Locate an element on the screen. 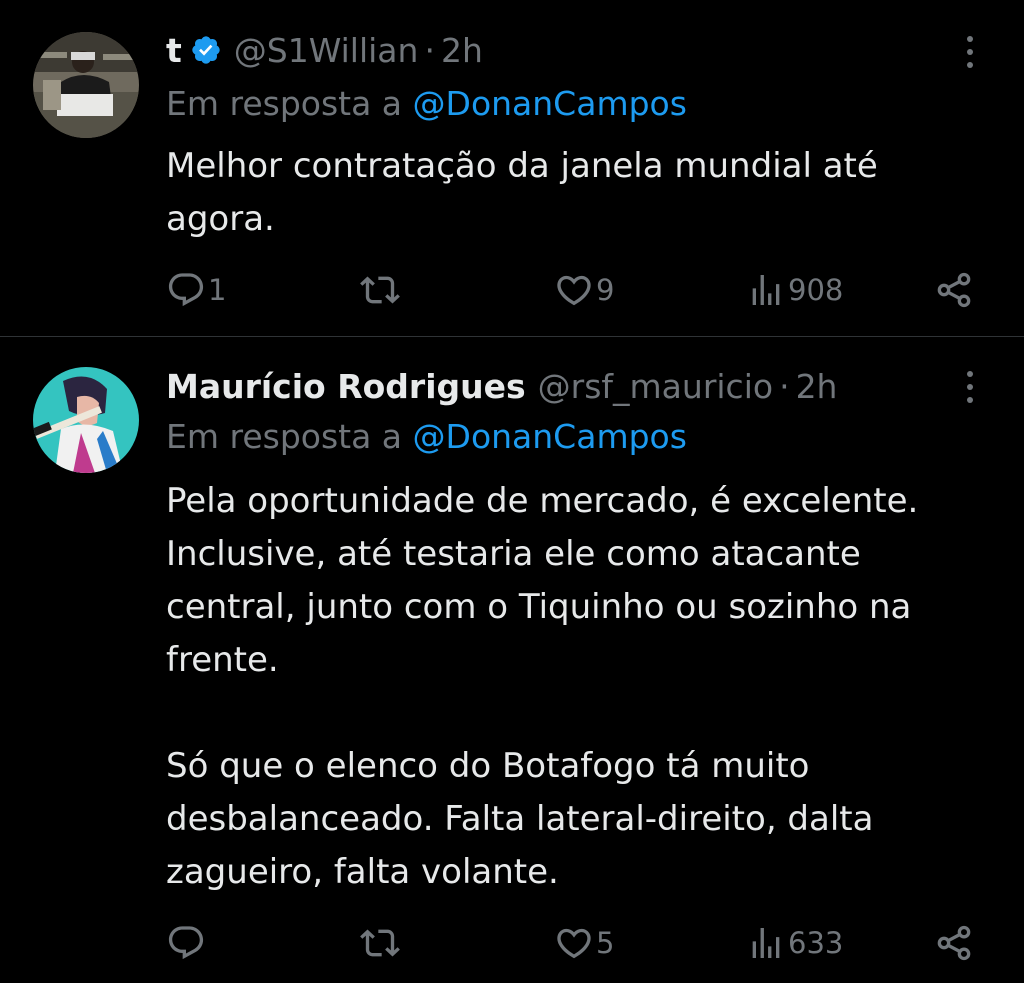  like-button: 5 is located at coordinates (584, 943).